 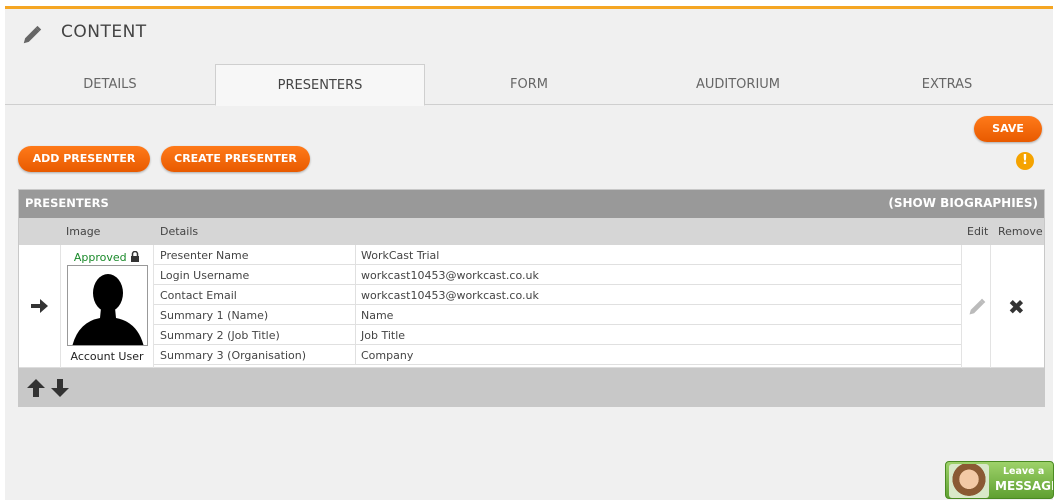 What do you see at coordinates (387, 355) in the screenshot?
I see `detail-value: Company` at bounding box center [387, 355].